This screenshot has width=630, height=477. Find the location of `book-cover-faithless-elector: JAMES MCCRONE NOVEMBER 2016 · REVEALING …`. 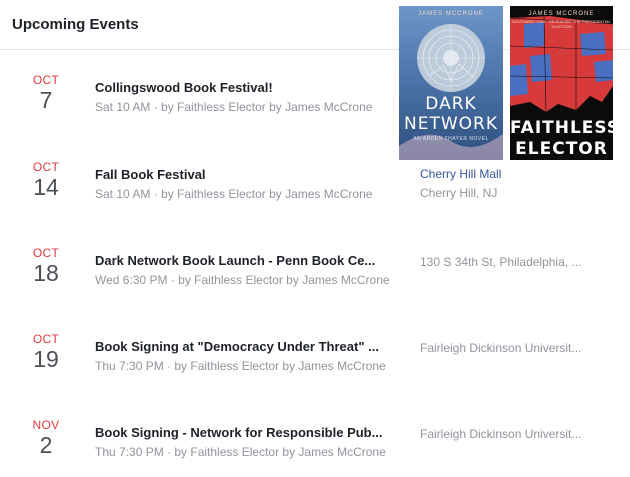

book-cover-faithless-elector: JAMES MCCRONE NOVEMBER 2016 · REVEALING … is located at coordinates (561, 83).